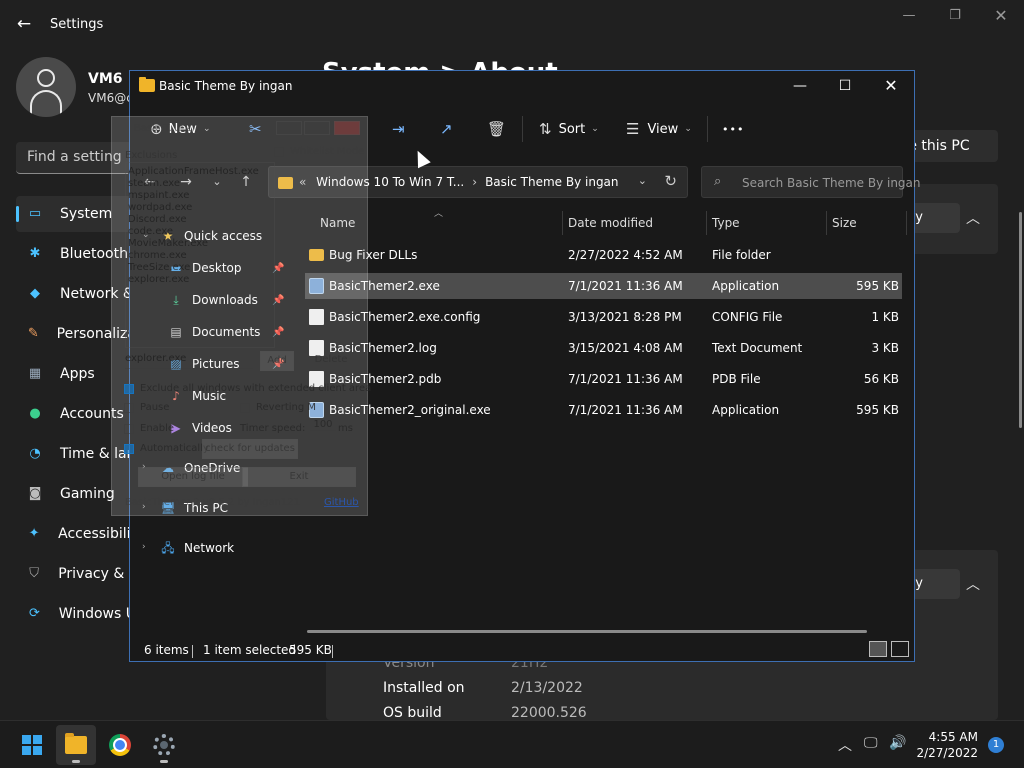 The image size is (1024, 768). What do you see at coordinates (158, 280) in the screenshot?
I see `list-item: explorer.exe` at bounding box center [158, 280].